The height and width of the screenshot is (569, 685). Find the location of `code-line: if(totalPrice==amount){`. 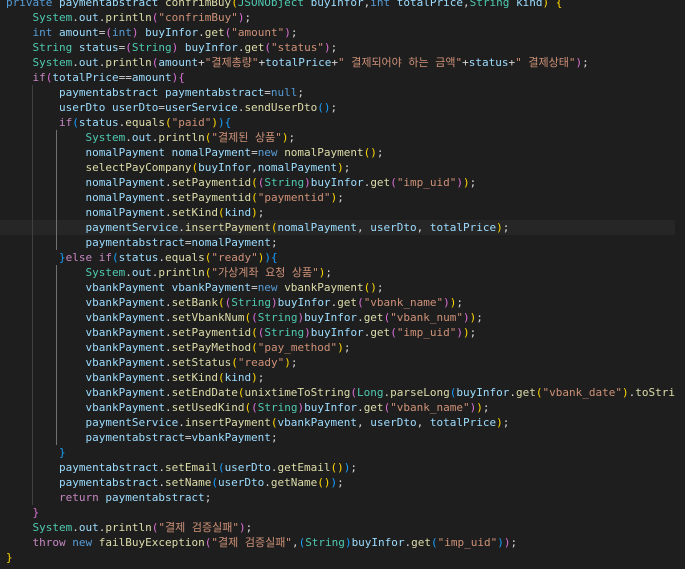

code-line: if(totalPrice==amount){ is located at coordinates (342, 77).